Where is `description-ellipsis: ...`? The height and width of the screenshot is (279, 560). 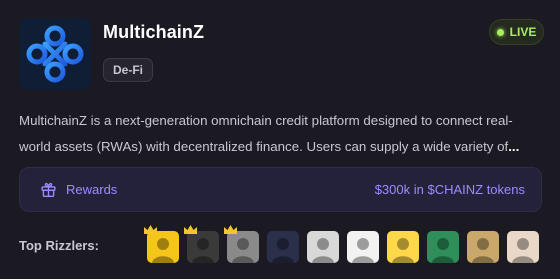 description-ellipsis: ... is located at coordinates (514, 146).